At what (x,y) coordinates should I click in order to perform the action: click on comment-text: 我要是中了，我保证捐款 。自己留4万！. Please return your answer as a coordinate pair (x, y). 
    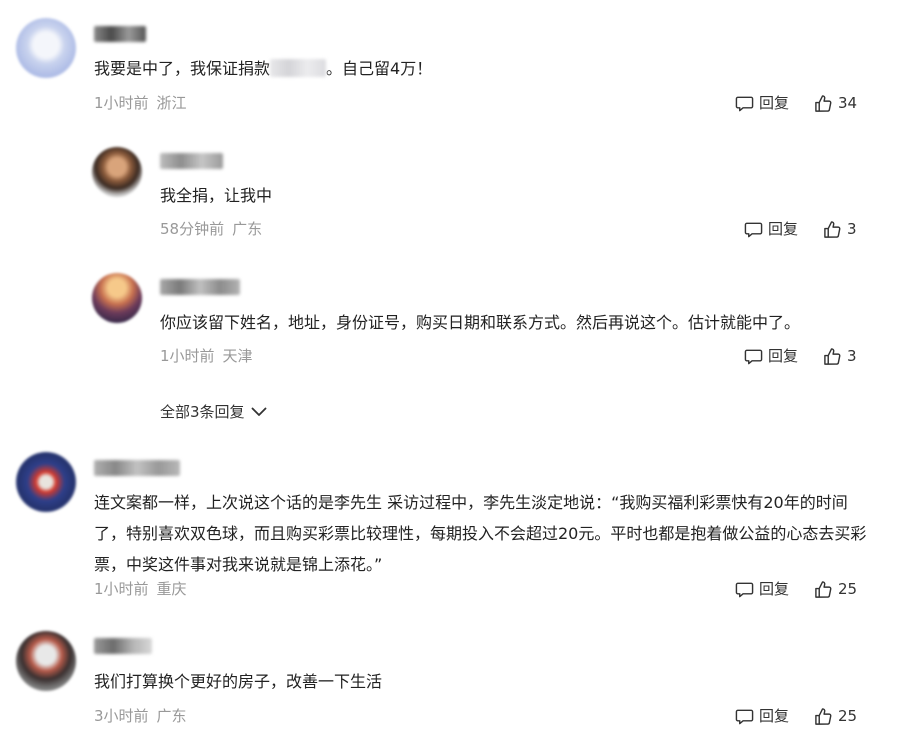
    Looking at the image, I should click on (263, 68).